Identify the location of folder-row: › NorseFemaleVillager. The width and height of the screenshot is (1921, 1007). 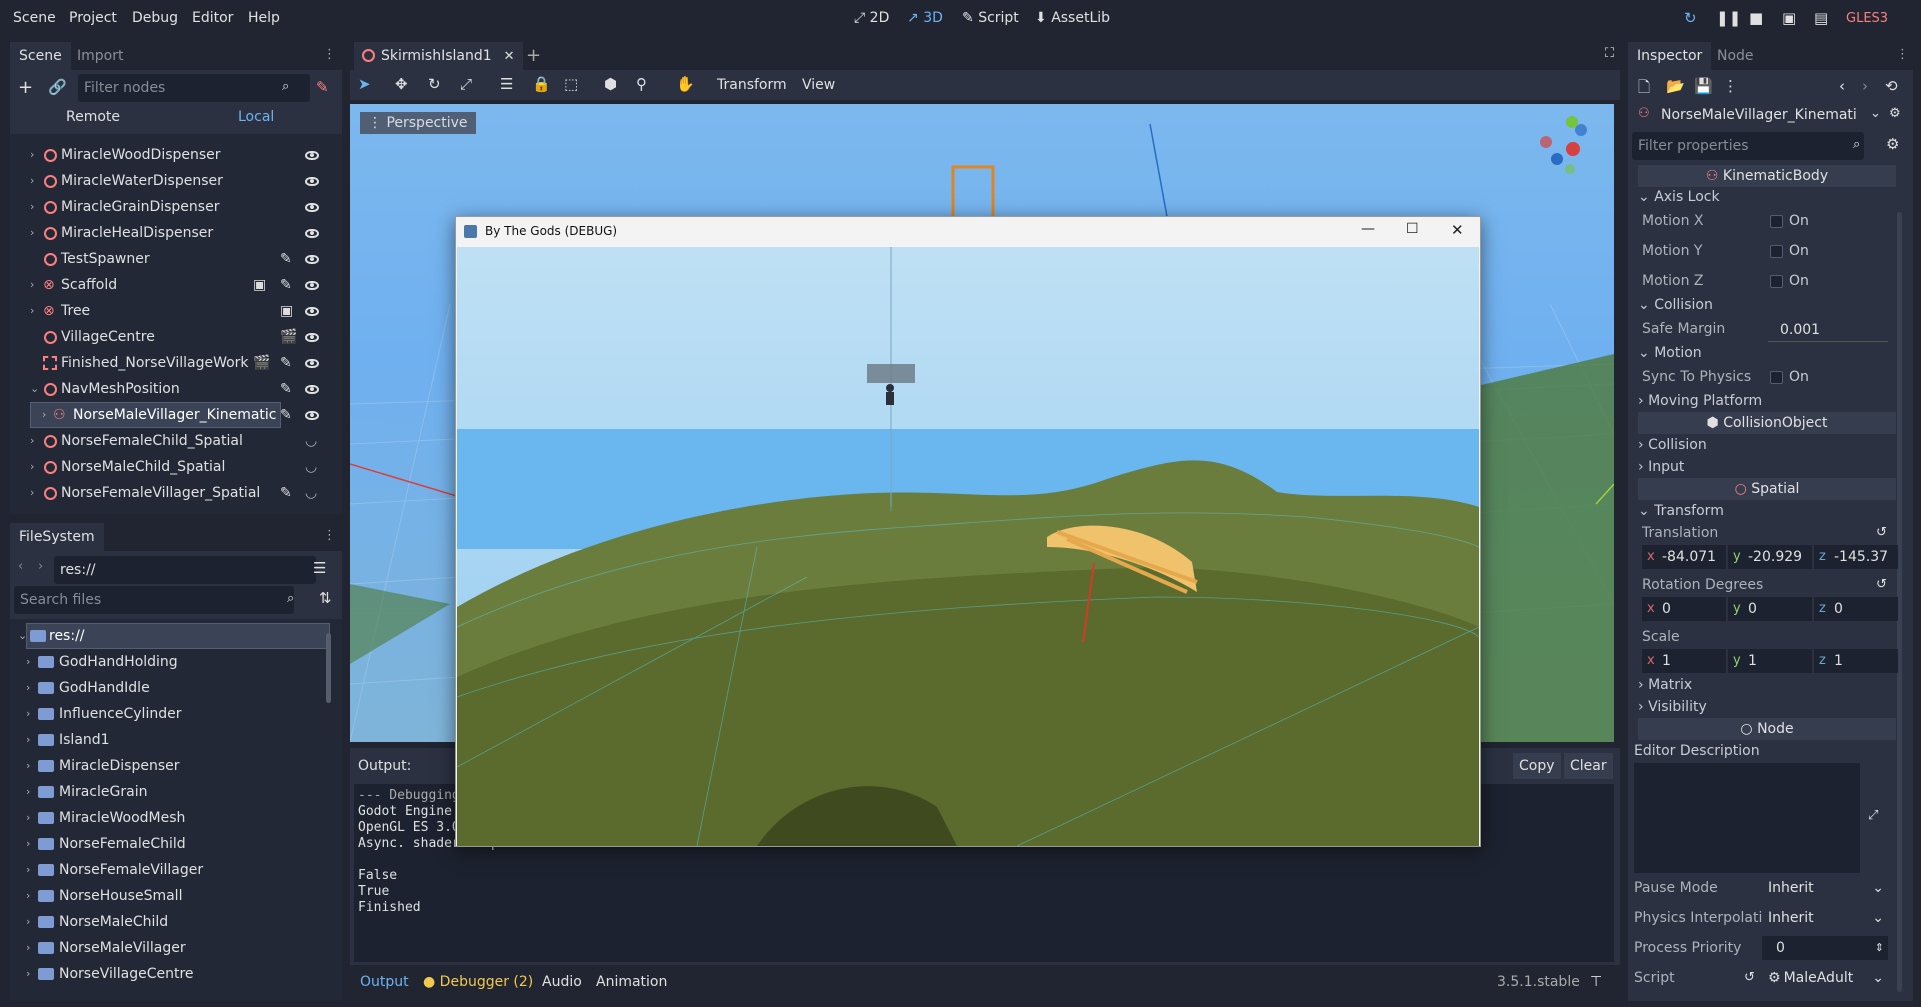
(160, 870).